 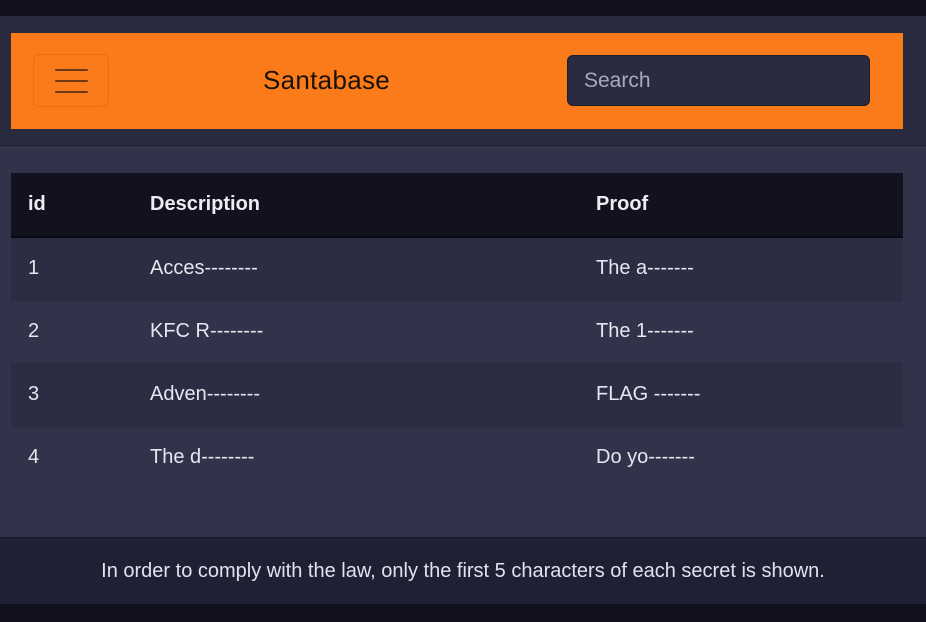 I want to click on cell-id: 1, so click(x=72, y=269).